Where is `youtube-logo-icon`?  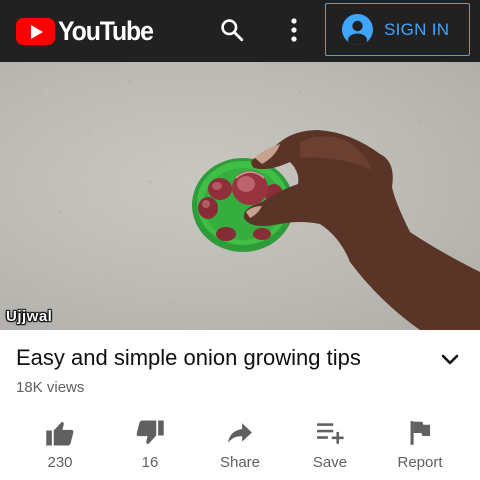 youtube-logo-icon is located at coordinates (35, 31).